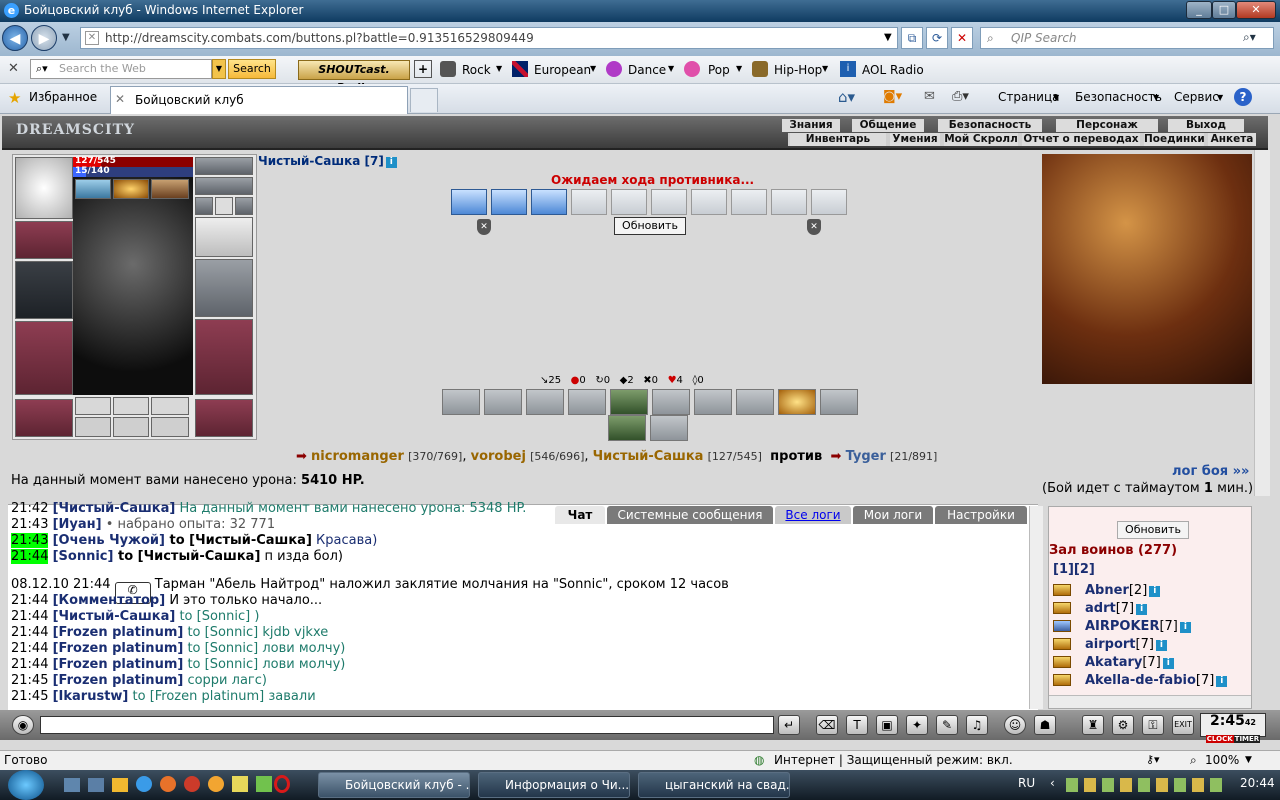  What do you see at coordinates (72, 785) in the screenshot?
I see `show-desktop-icon` at bounding box center [72, 785].